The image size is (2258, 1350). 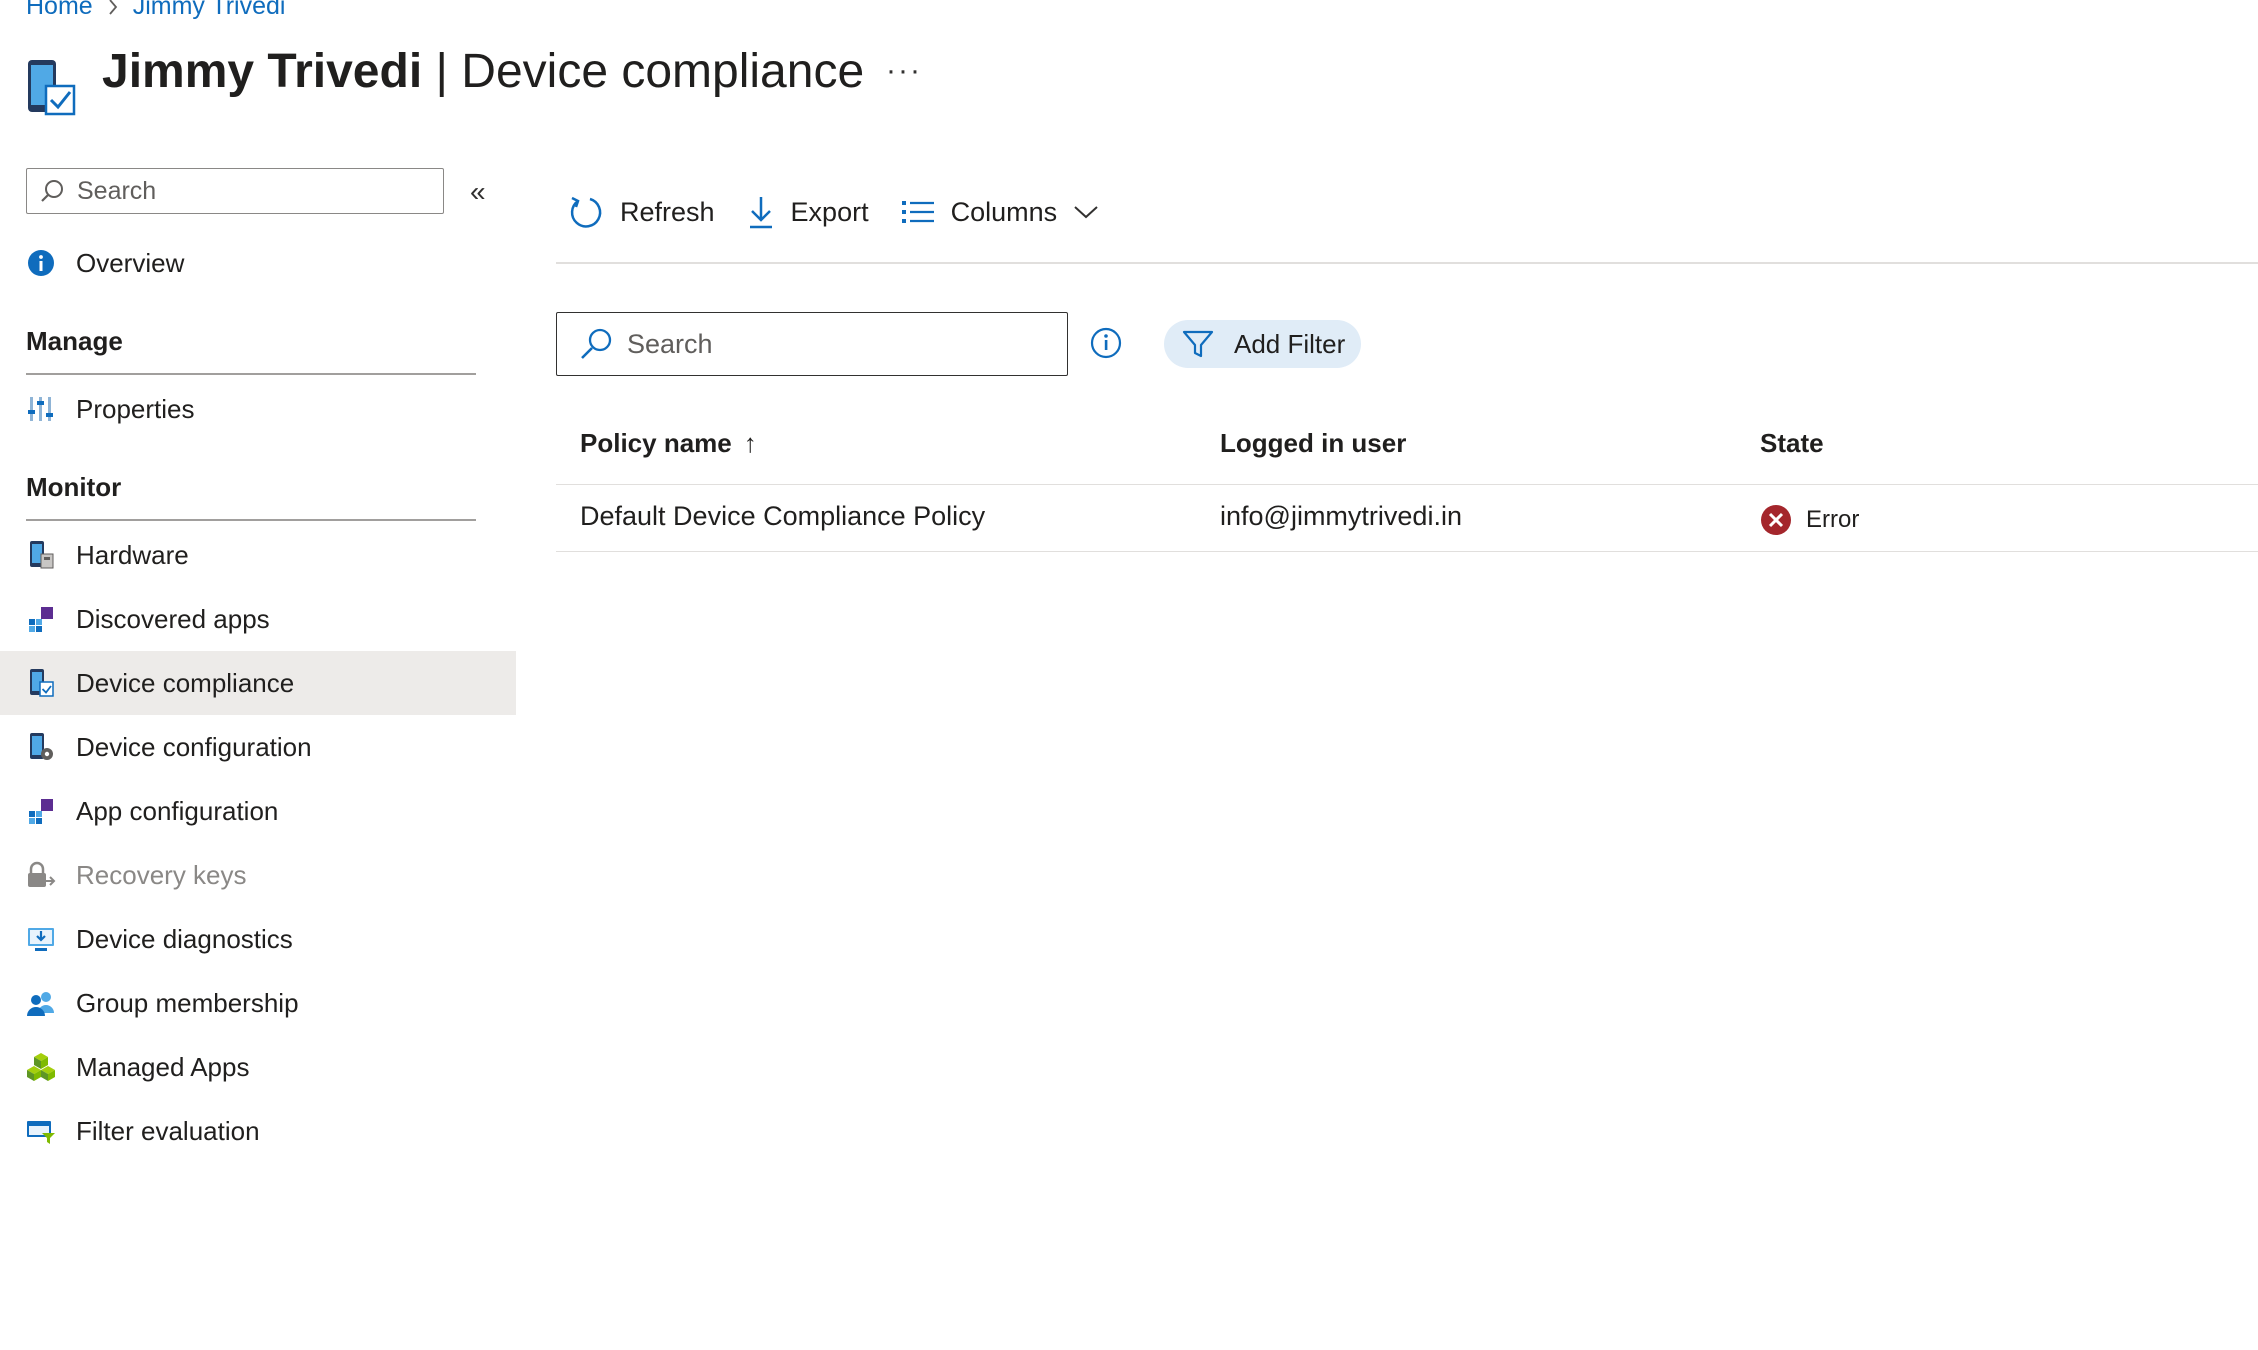 I want to click on column-header-logged-in-user: Logged in user, so click(x=1313, y=443).